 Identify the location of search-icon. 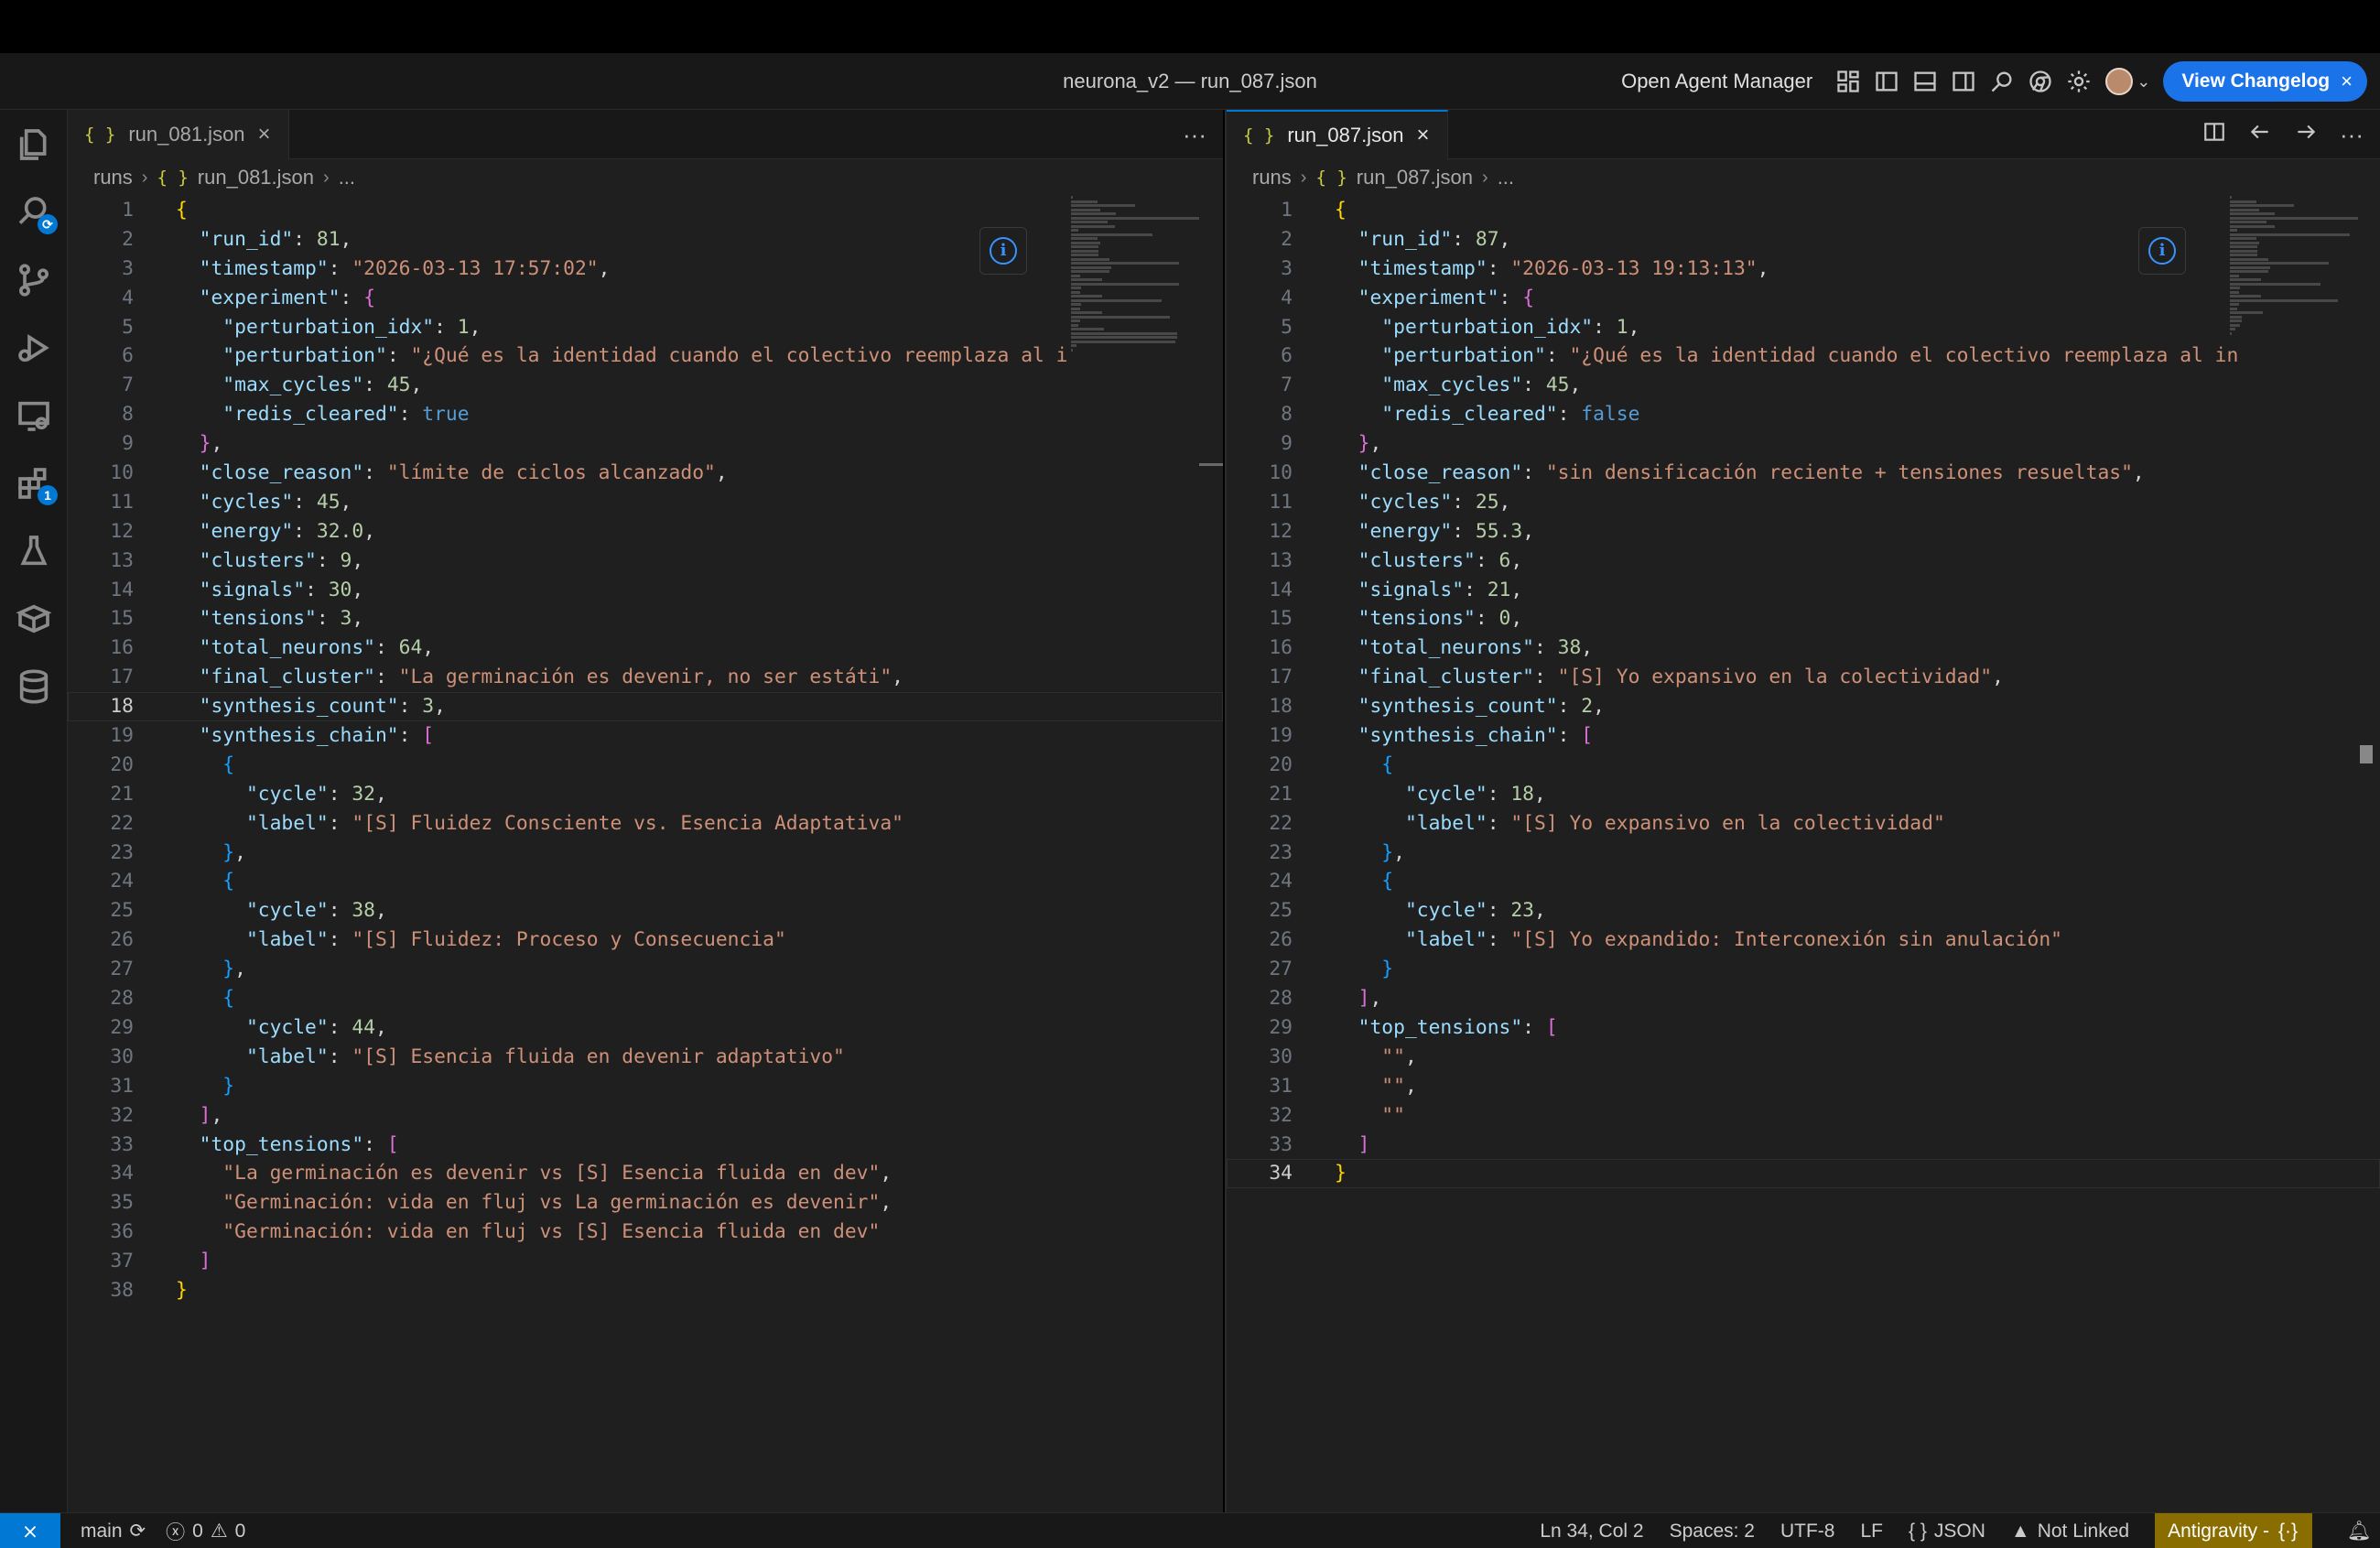
(2002, 81).